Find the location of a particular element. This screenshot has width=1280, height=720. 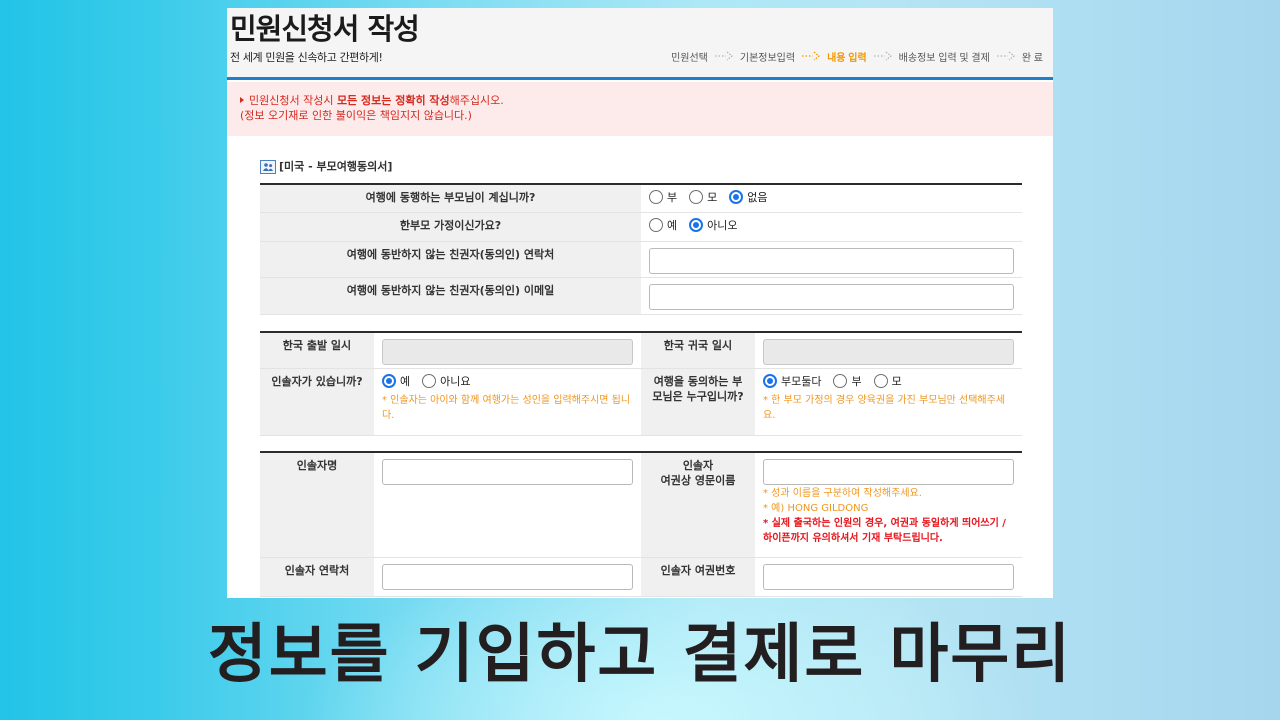

radio-option-no: 아니요 is located at coordinates (446, 381).